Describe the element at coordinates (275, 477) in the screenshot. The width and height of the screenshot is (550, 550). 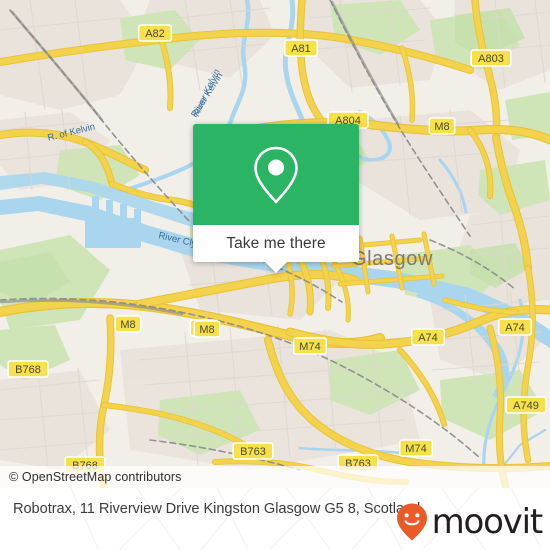
I see `map-attribution: © OpenStreetMap contributors` at that location.